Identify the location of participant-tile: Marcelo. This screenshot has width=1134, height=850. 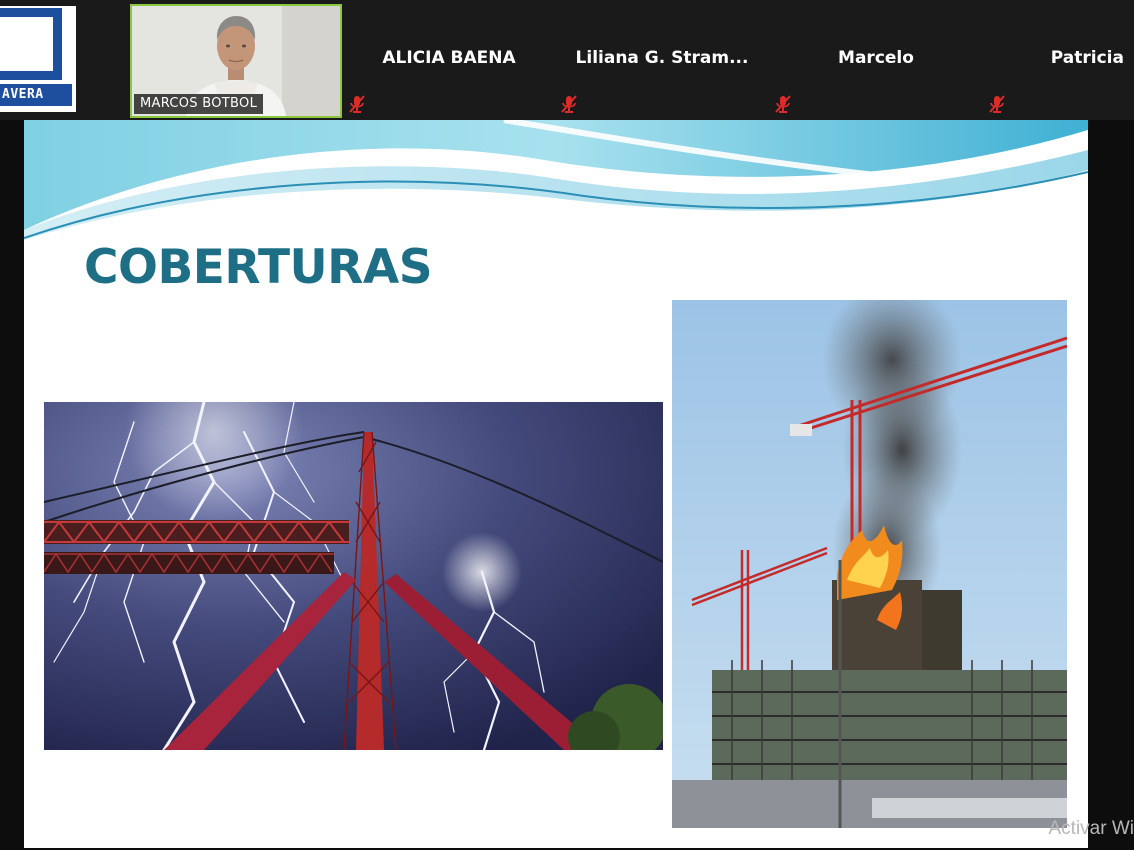
(876, 61).